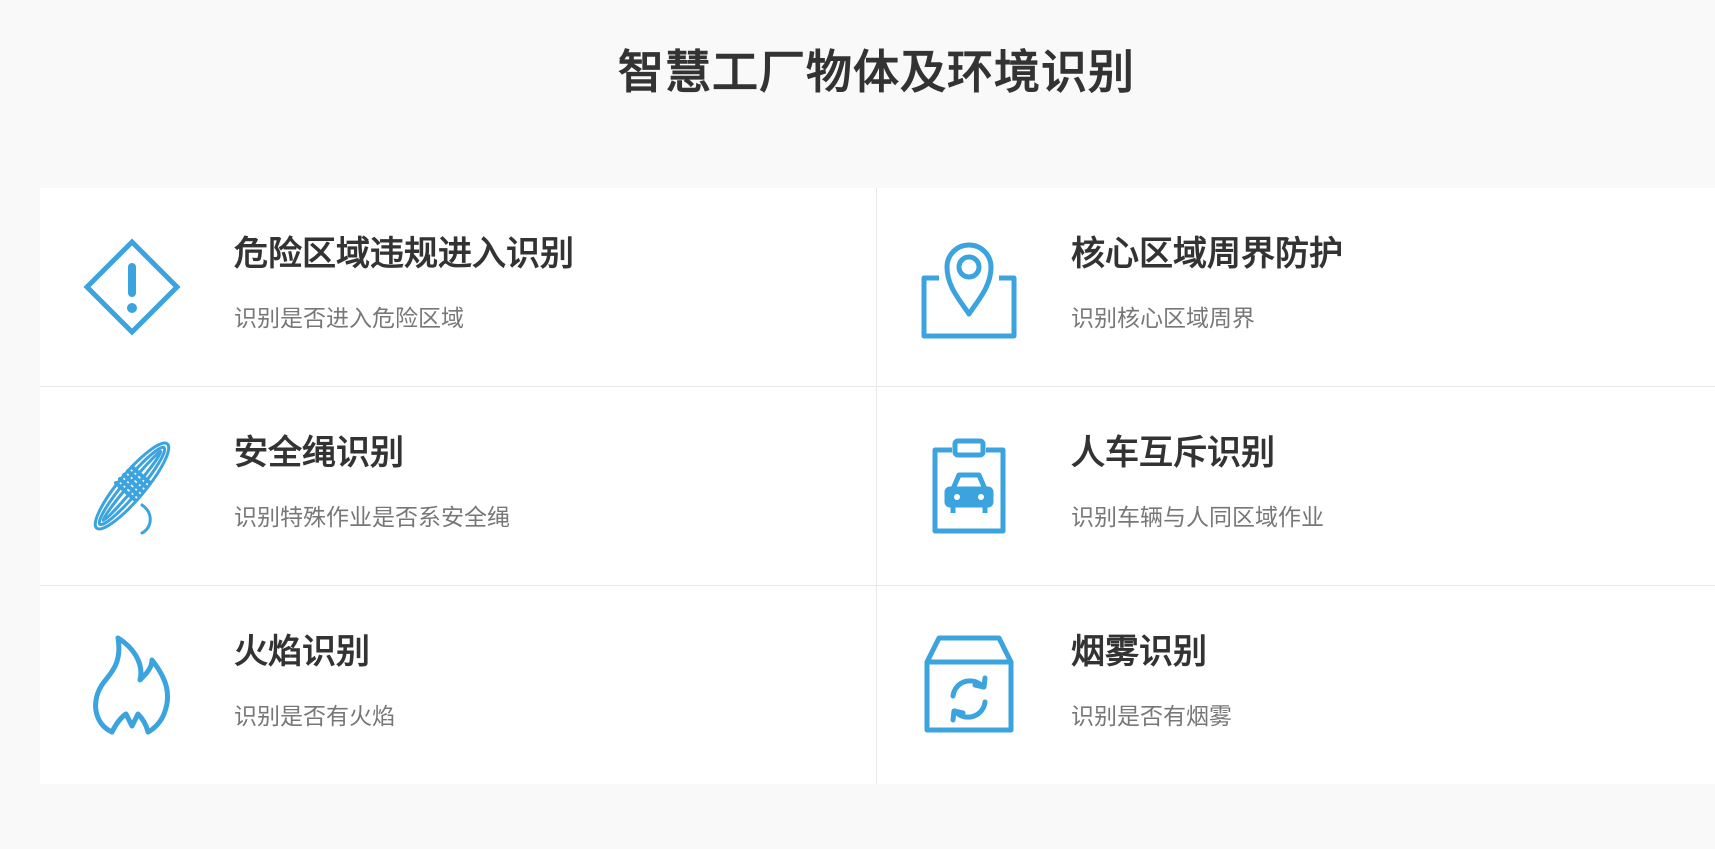 The image size is (1715, 849). Describe the element at coordinates (372, 518) in the screenshot. I see `card-desc: 识别特殊作业是否系安全绳` at that location.